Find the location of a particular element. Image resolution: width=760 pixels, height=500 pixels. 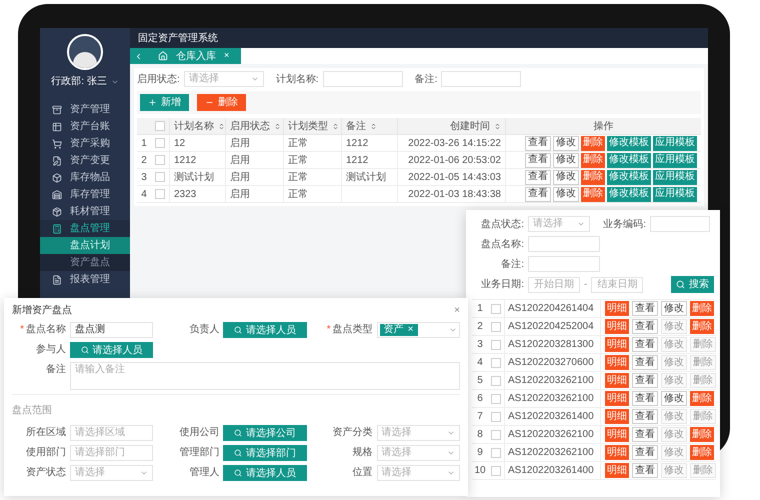

menu-item: 耗材管理 is located at coordinates (85, 211).